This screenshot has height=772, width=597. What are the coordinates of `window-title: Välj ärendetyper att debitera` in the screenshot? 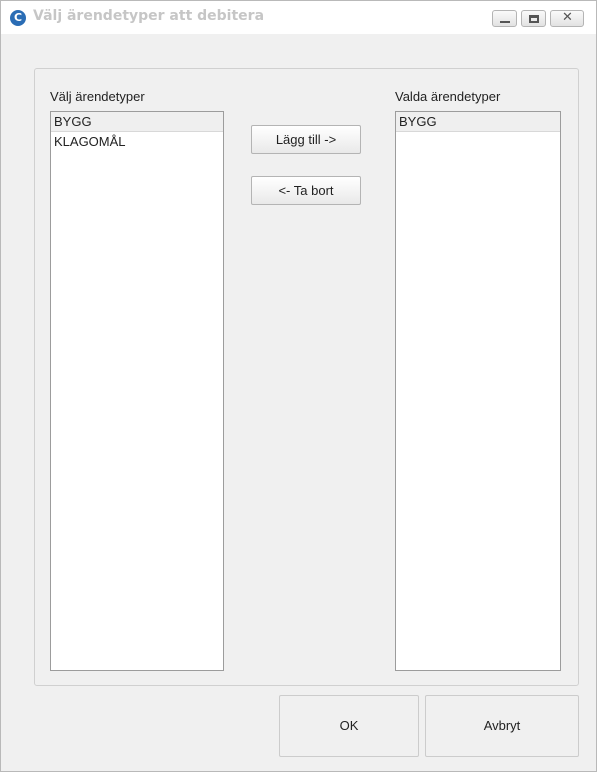 It's located at (149, 16).